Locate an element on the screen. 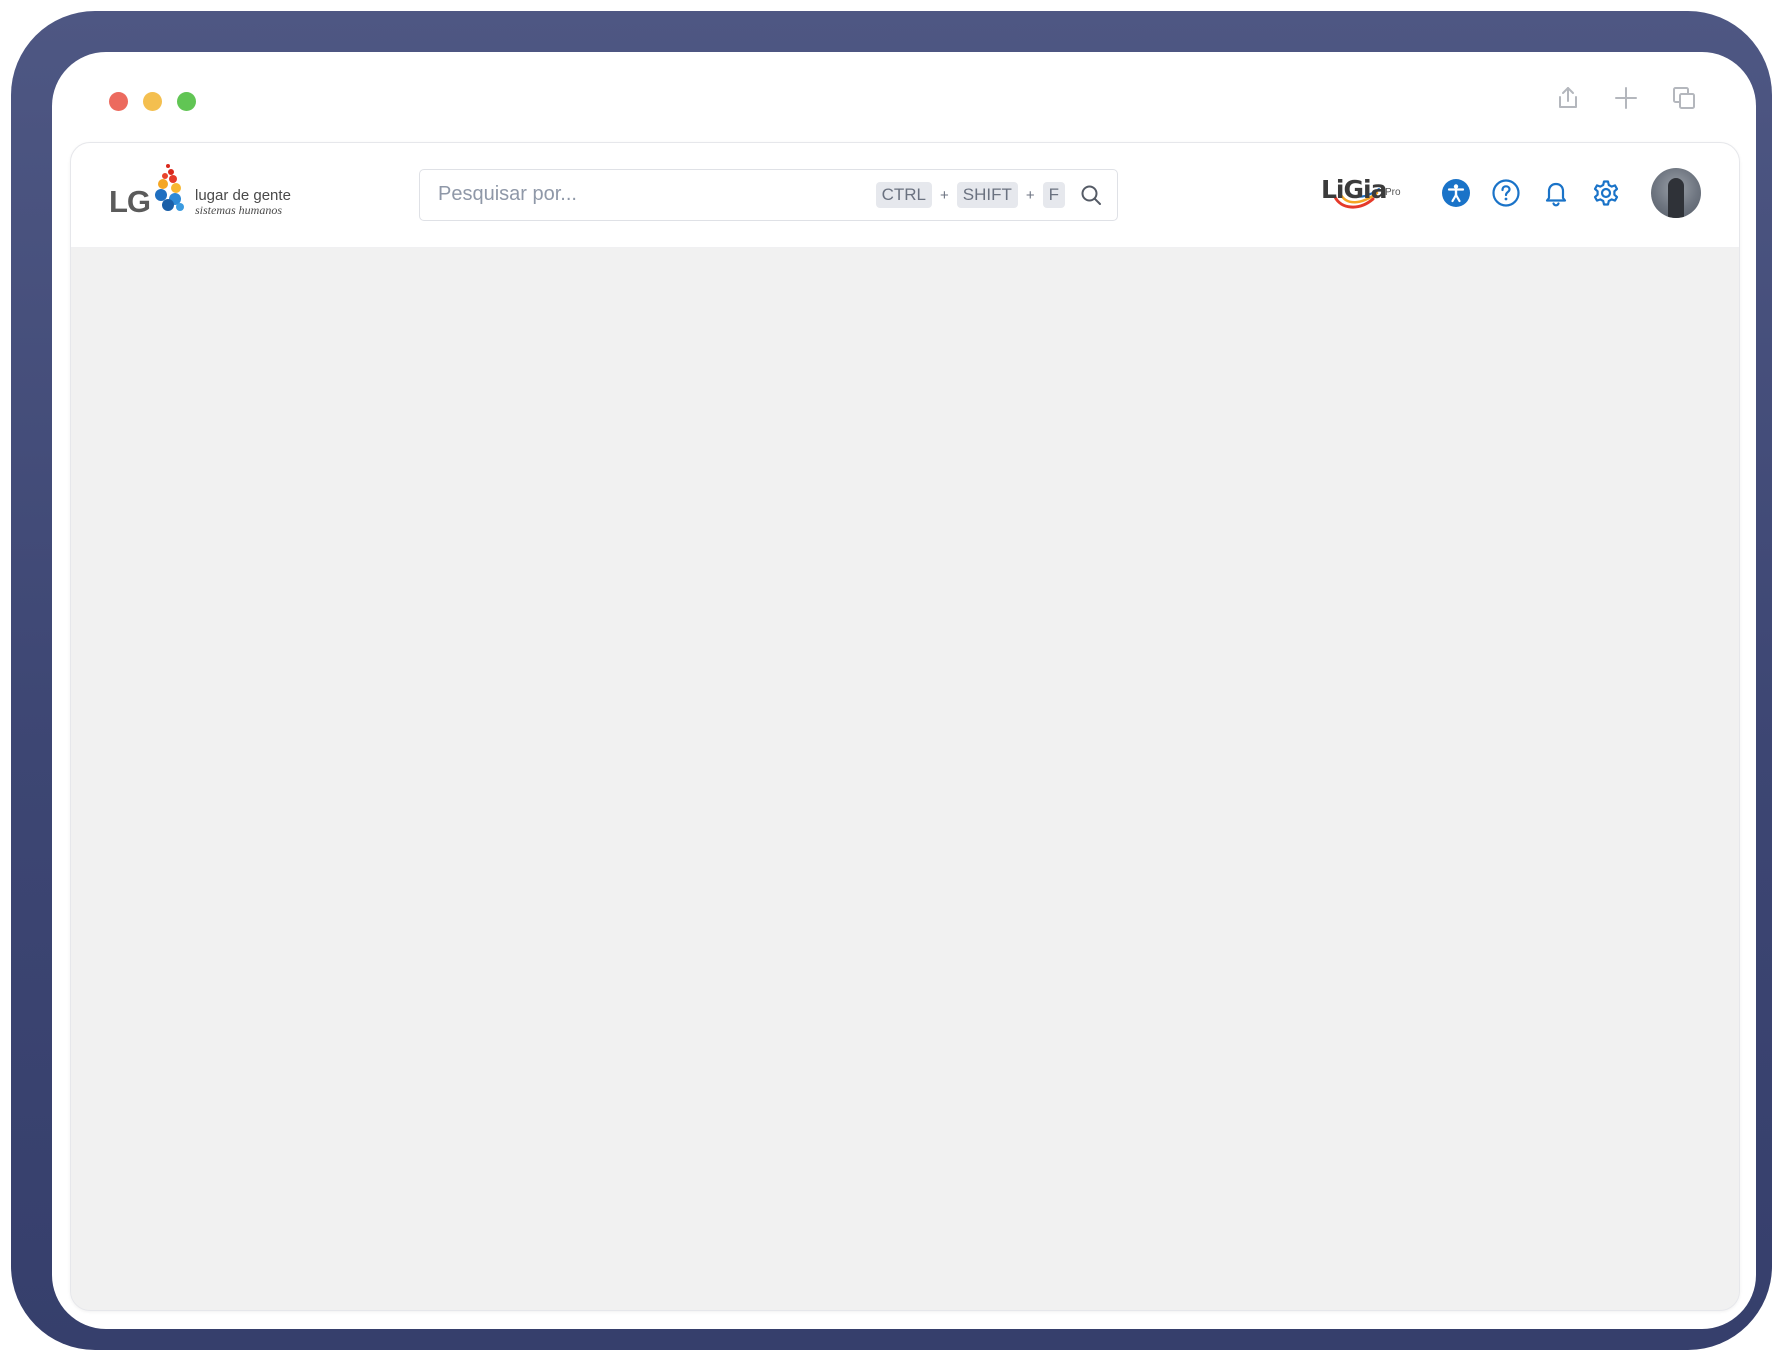 The height and width of the screenshot is (1353, 1779). share-button is located at coordinates (1568, 98).